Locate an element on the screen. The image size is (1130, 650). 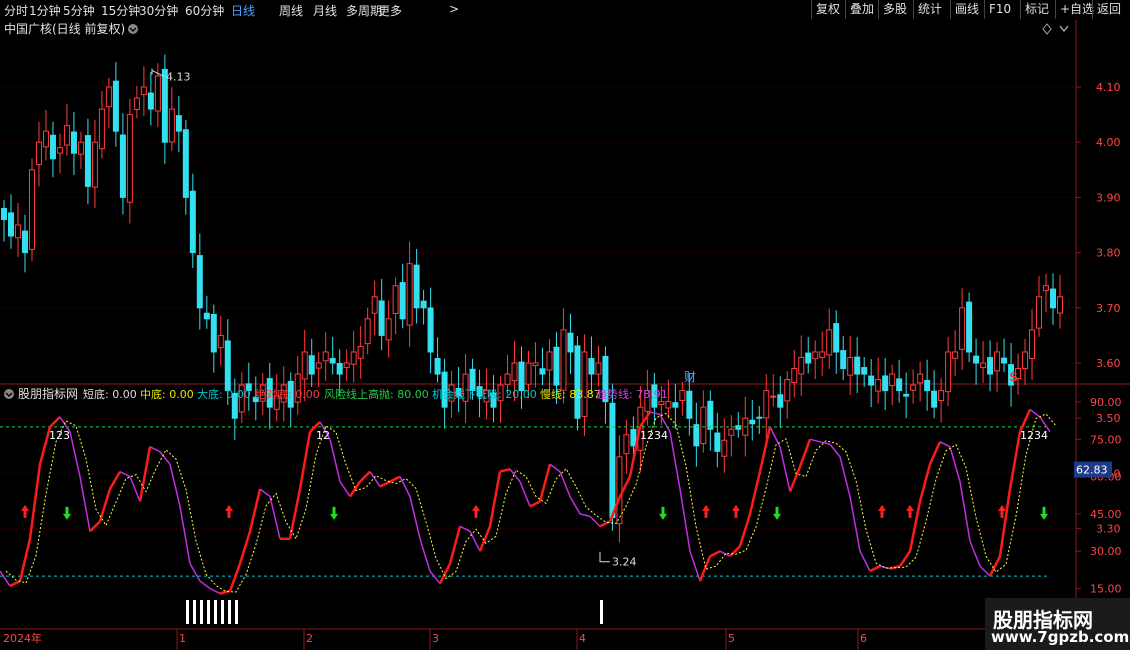
indicator-name: 股朋指标网 is located at coordinates (48, 393).